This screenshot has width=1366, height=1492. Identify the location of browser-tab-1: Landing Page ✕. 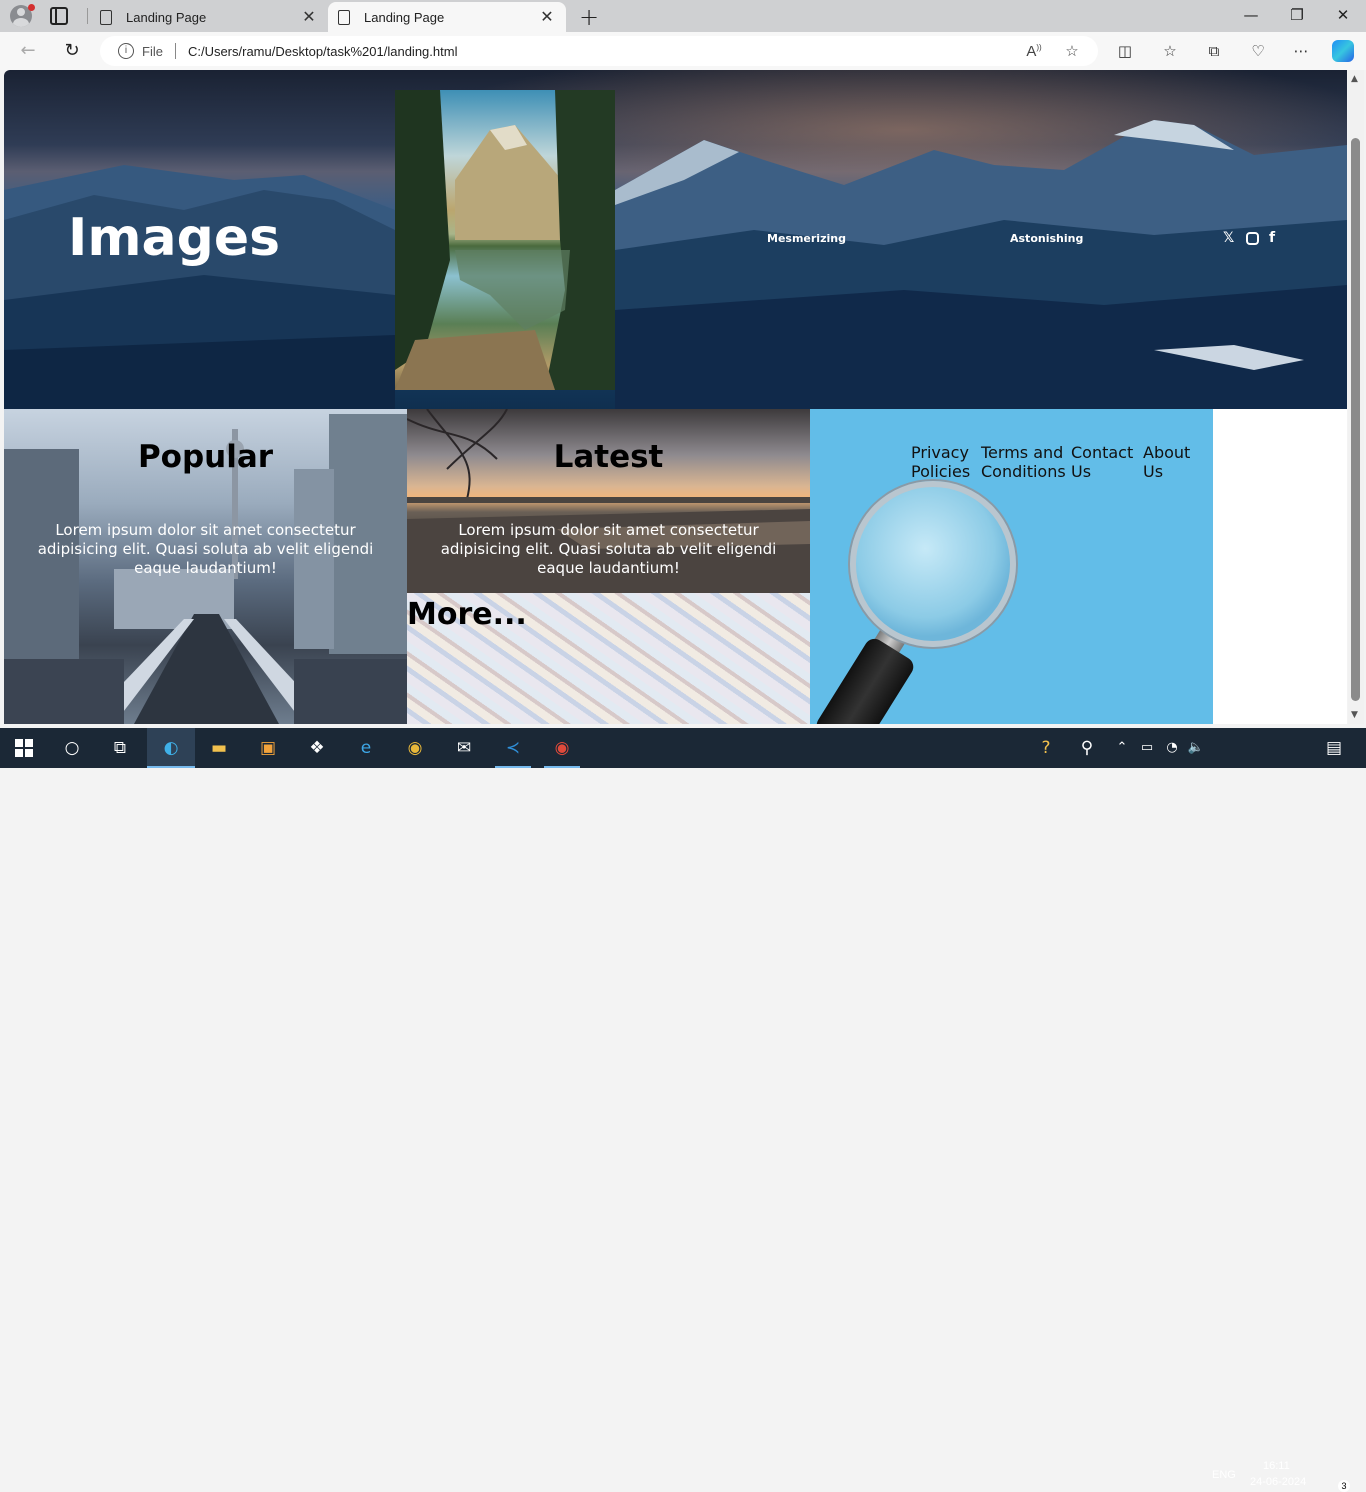
(209, 17).